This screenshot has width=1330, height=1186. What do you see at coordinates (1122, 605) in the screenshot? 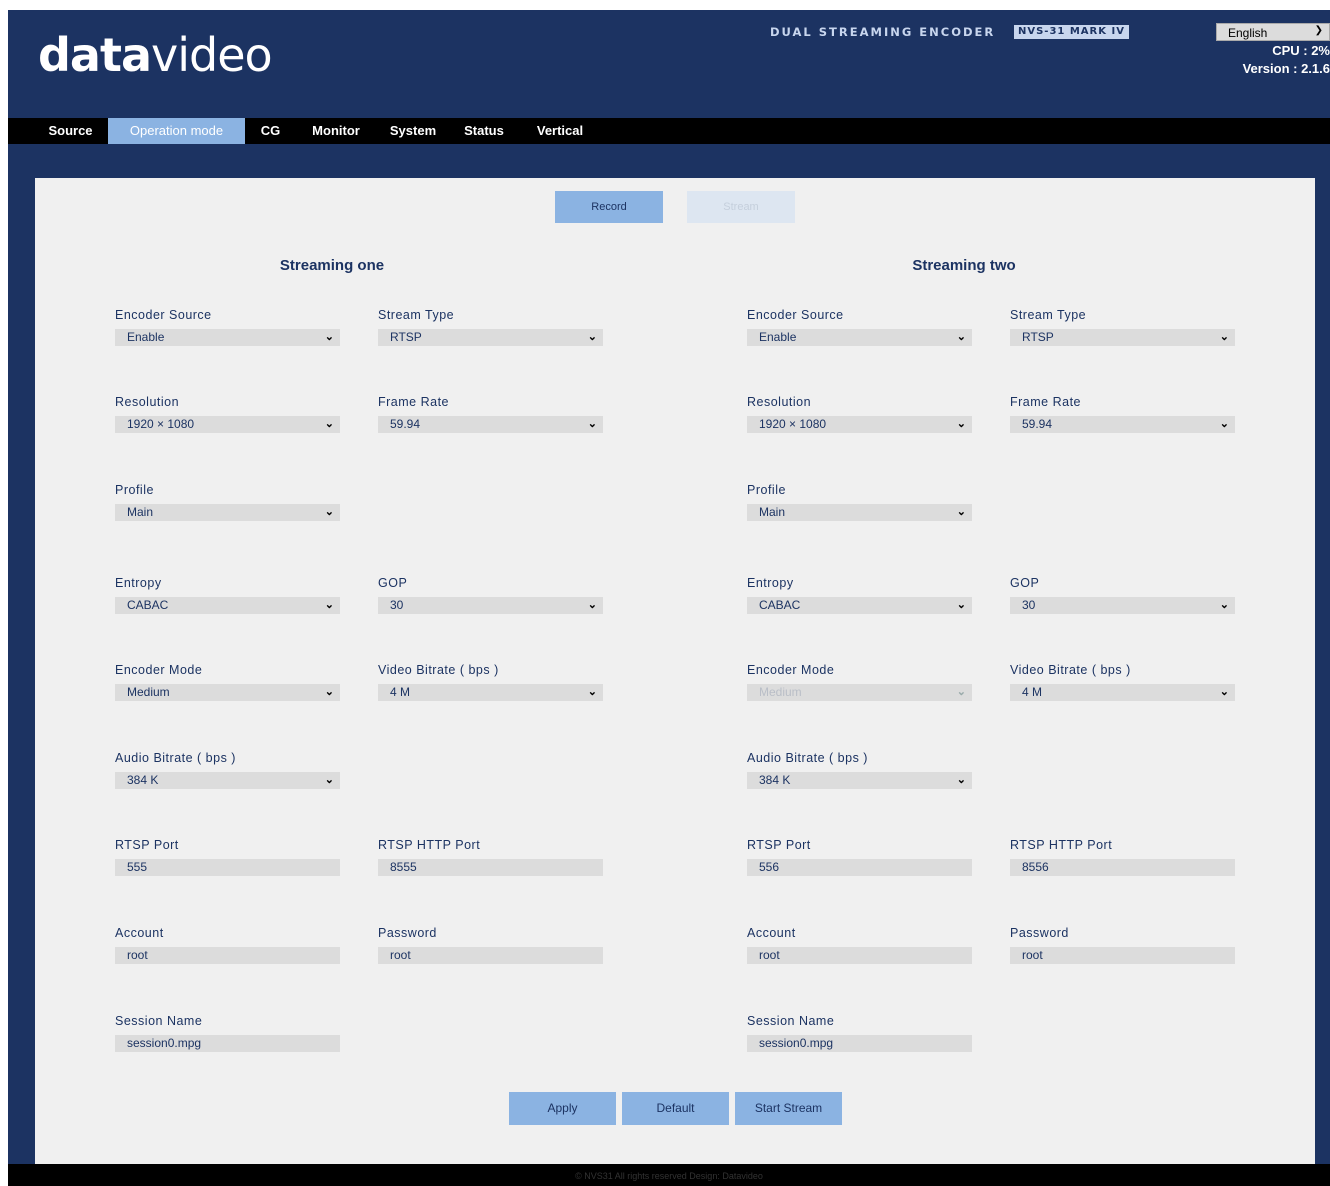
I see `s2-gop-select: 30 ⌄` at bounding box center [1122, 605].